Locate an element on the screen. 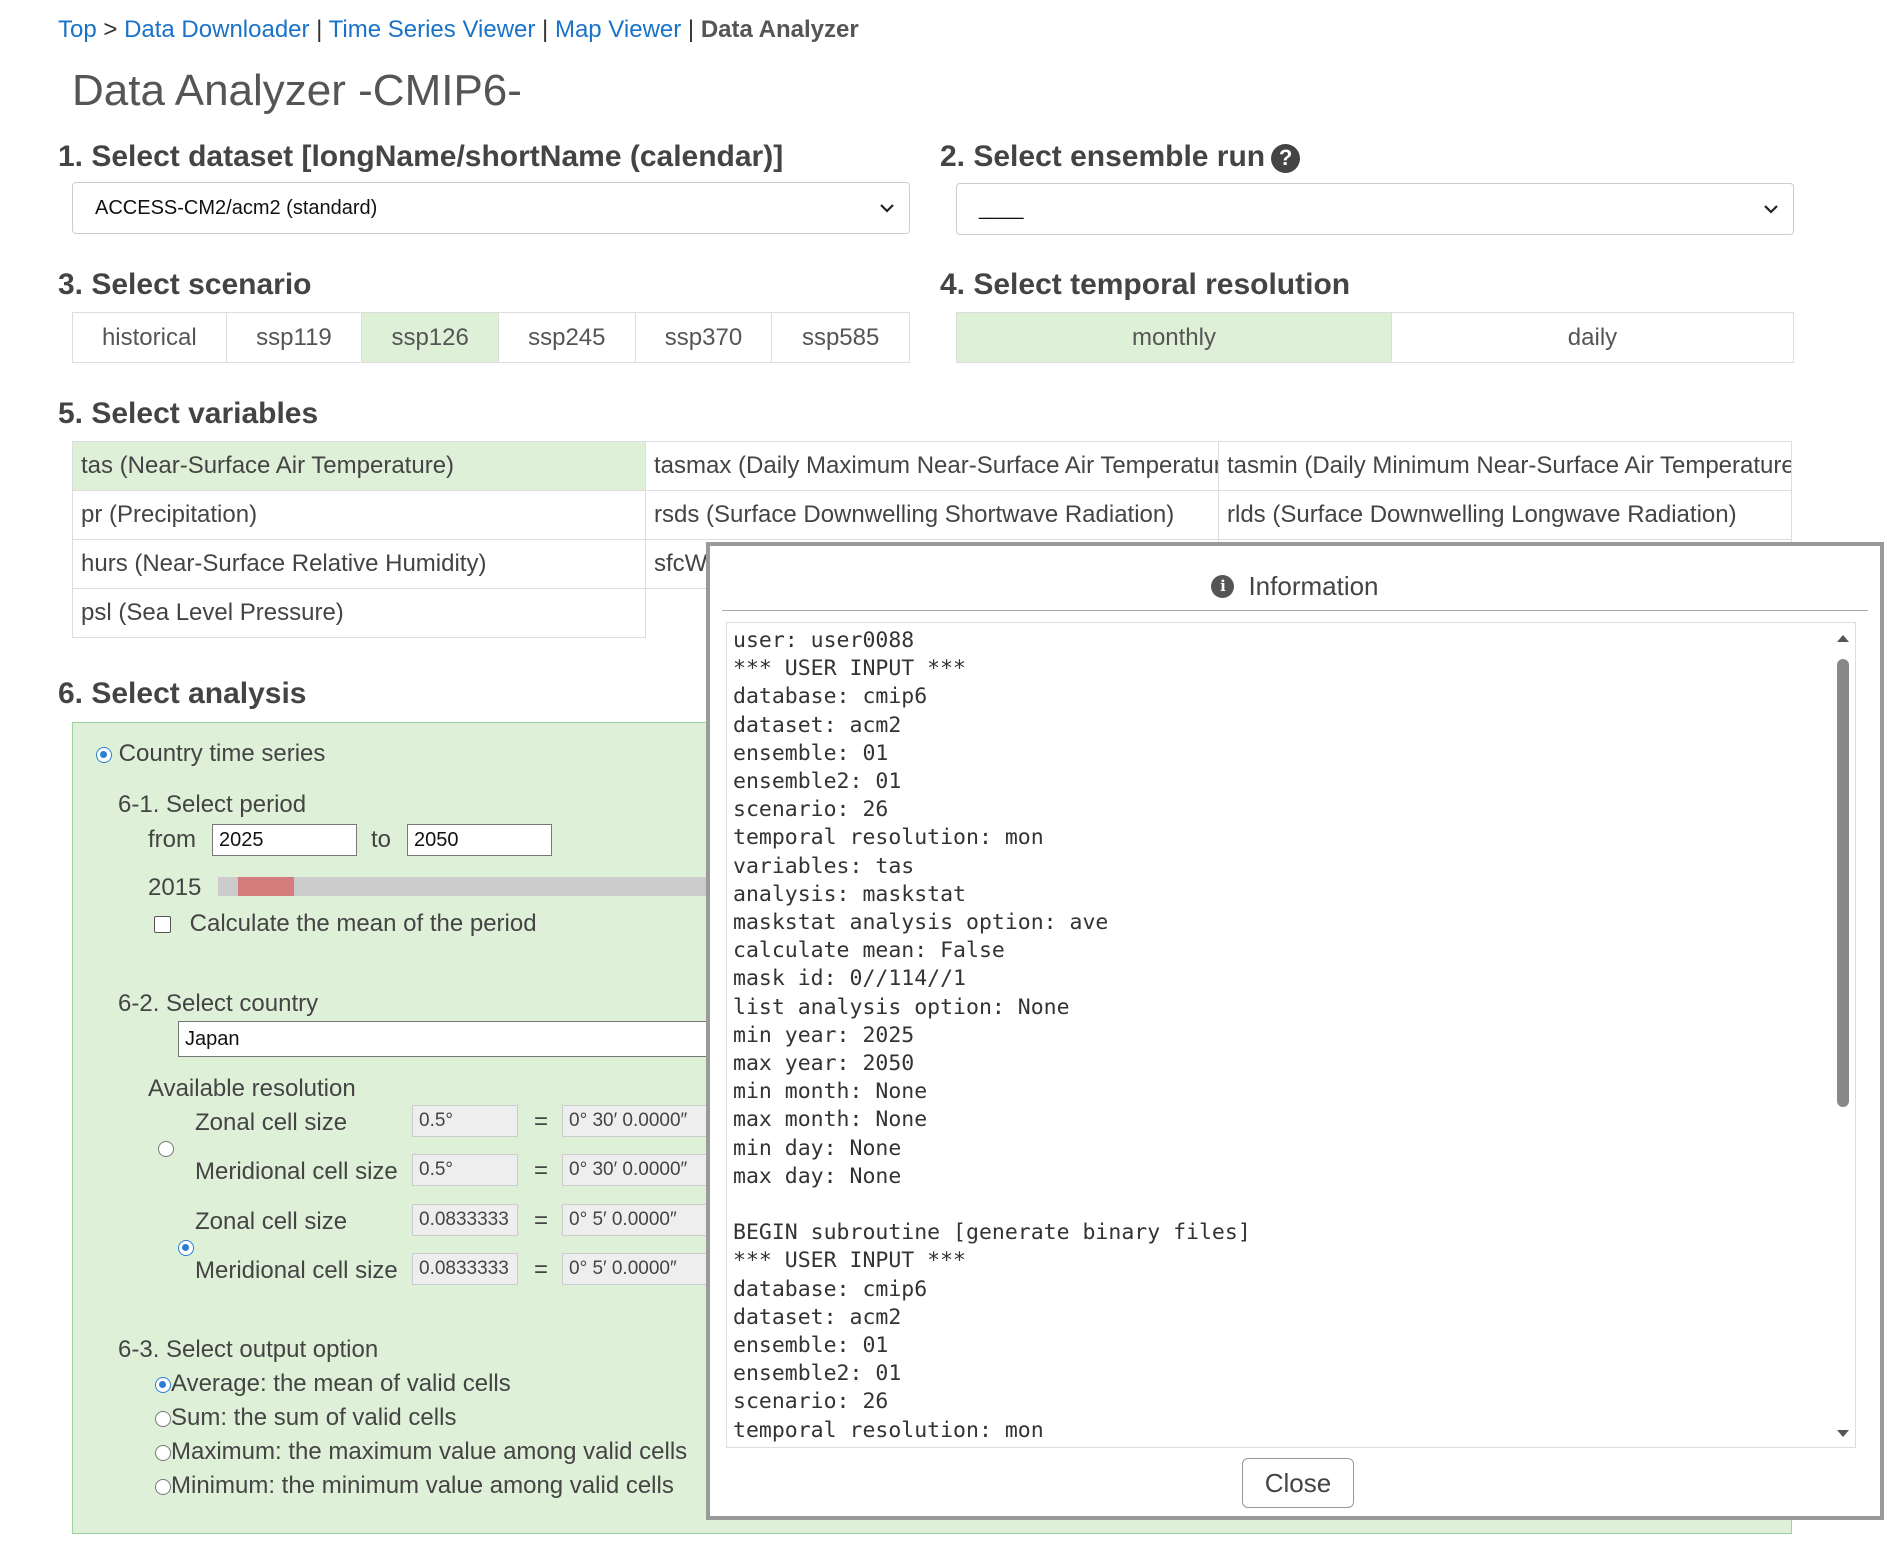 This screenshot has width=1887, height=1545. scroll-up-arrow-icon is located at coordinates (1843, 638).